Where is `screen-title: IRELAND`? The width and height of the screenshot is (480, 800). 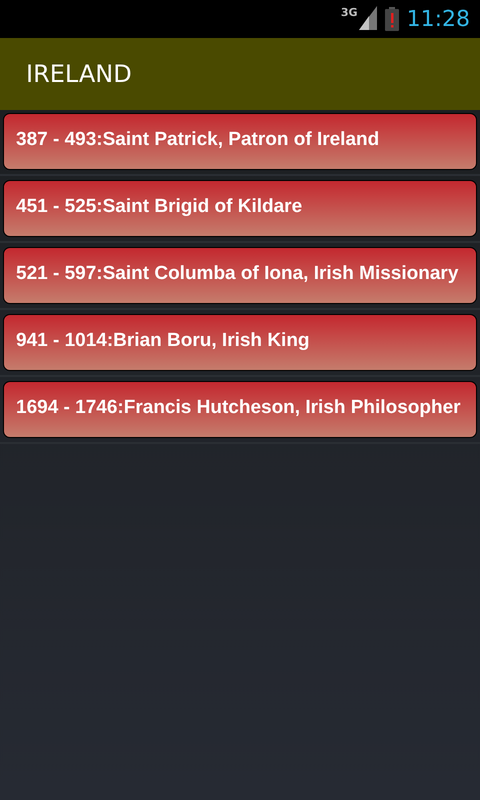 screen-title: IRELAND is located at coordinates (79, 74).